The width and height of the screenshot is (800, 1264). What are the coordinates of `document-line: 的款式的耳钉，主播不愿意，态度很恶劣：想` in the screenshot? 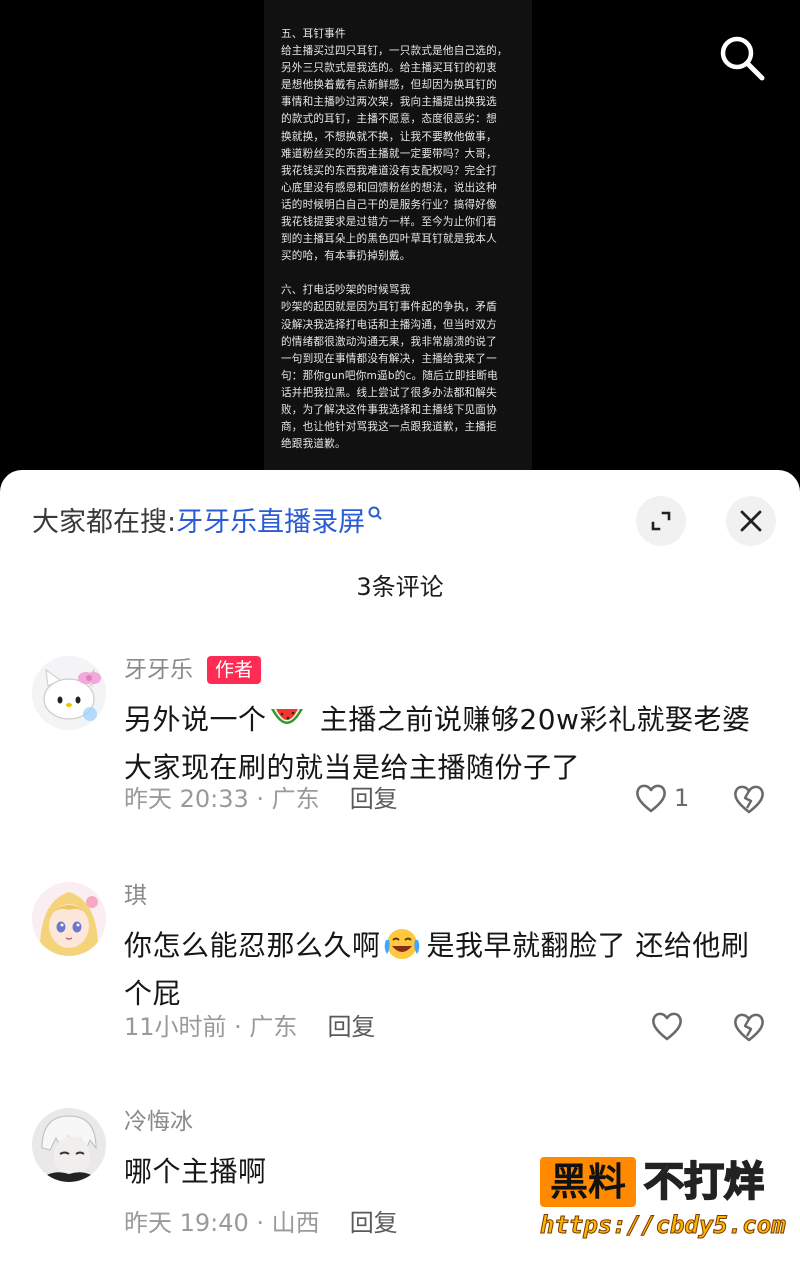 It's located at (389, 119).